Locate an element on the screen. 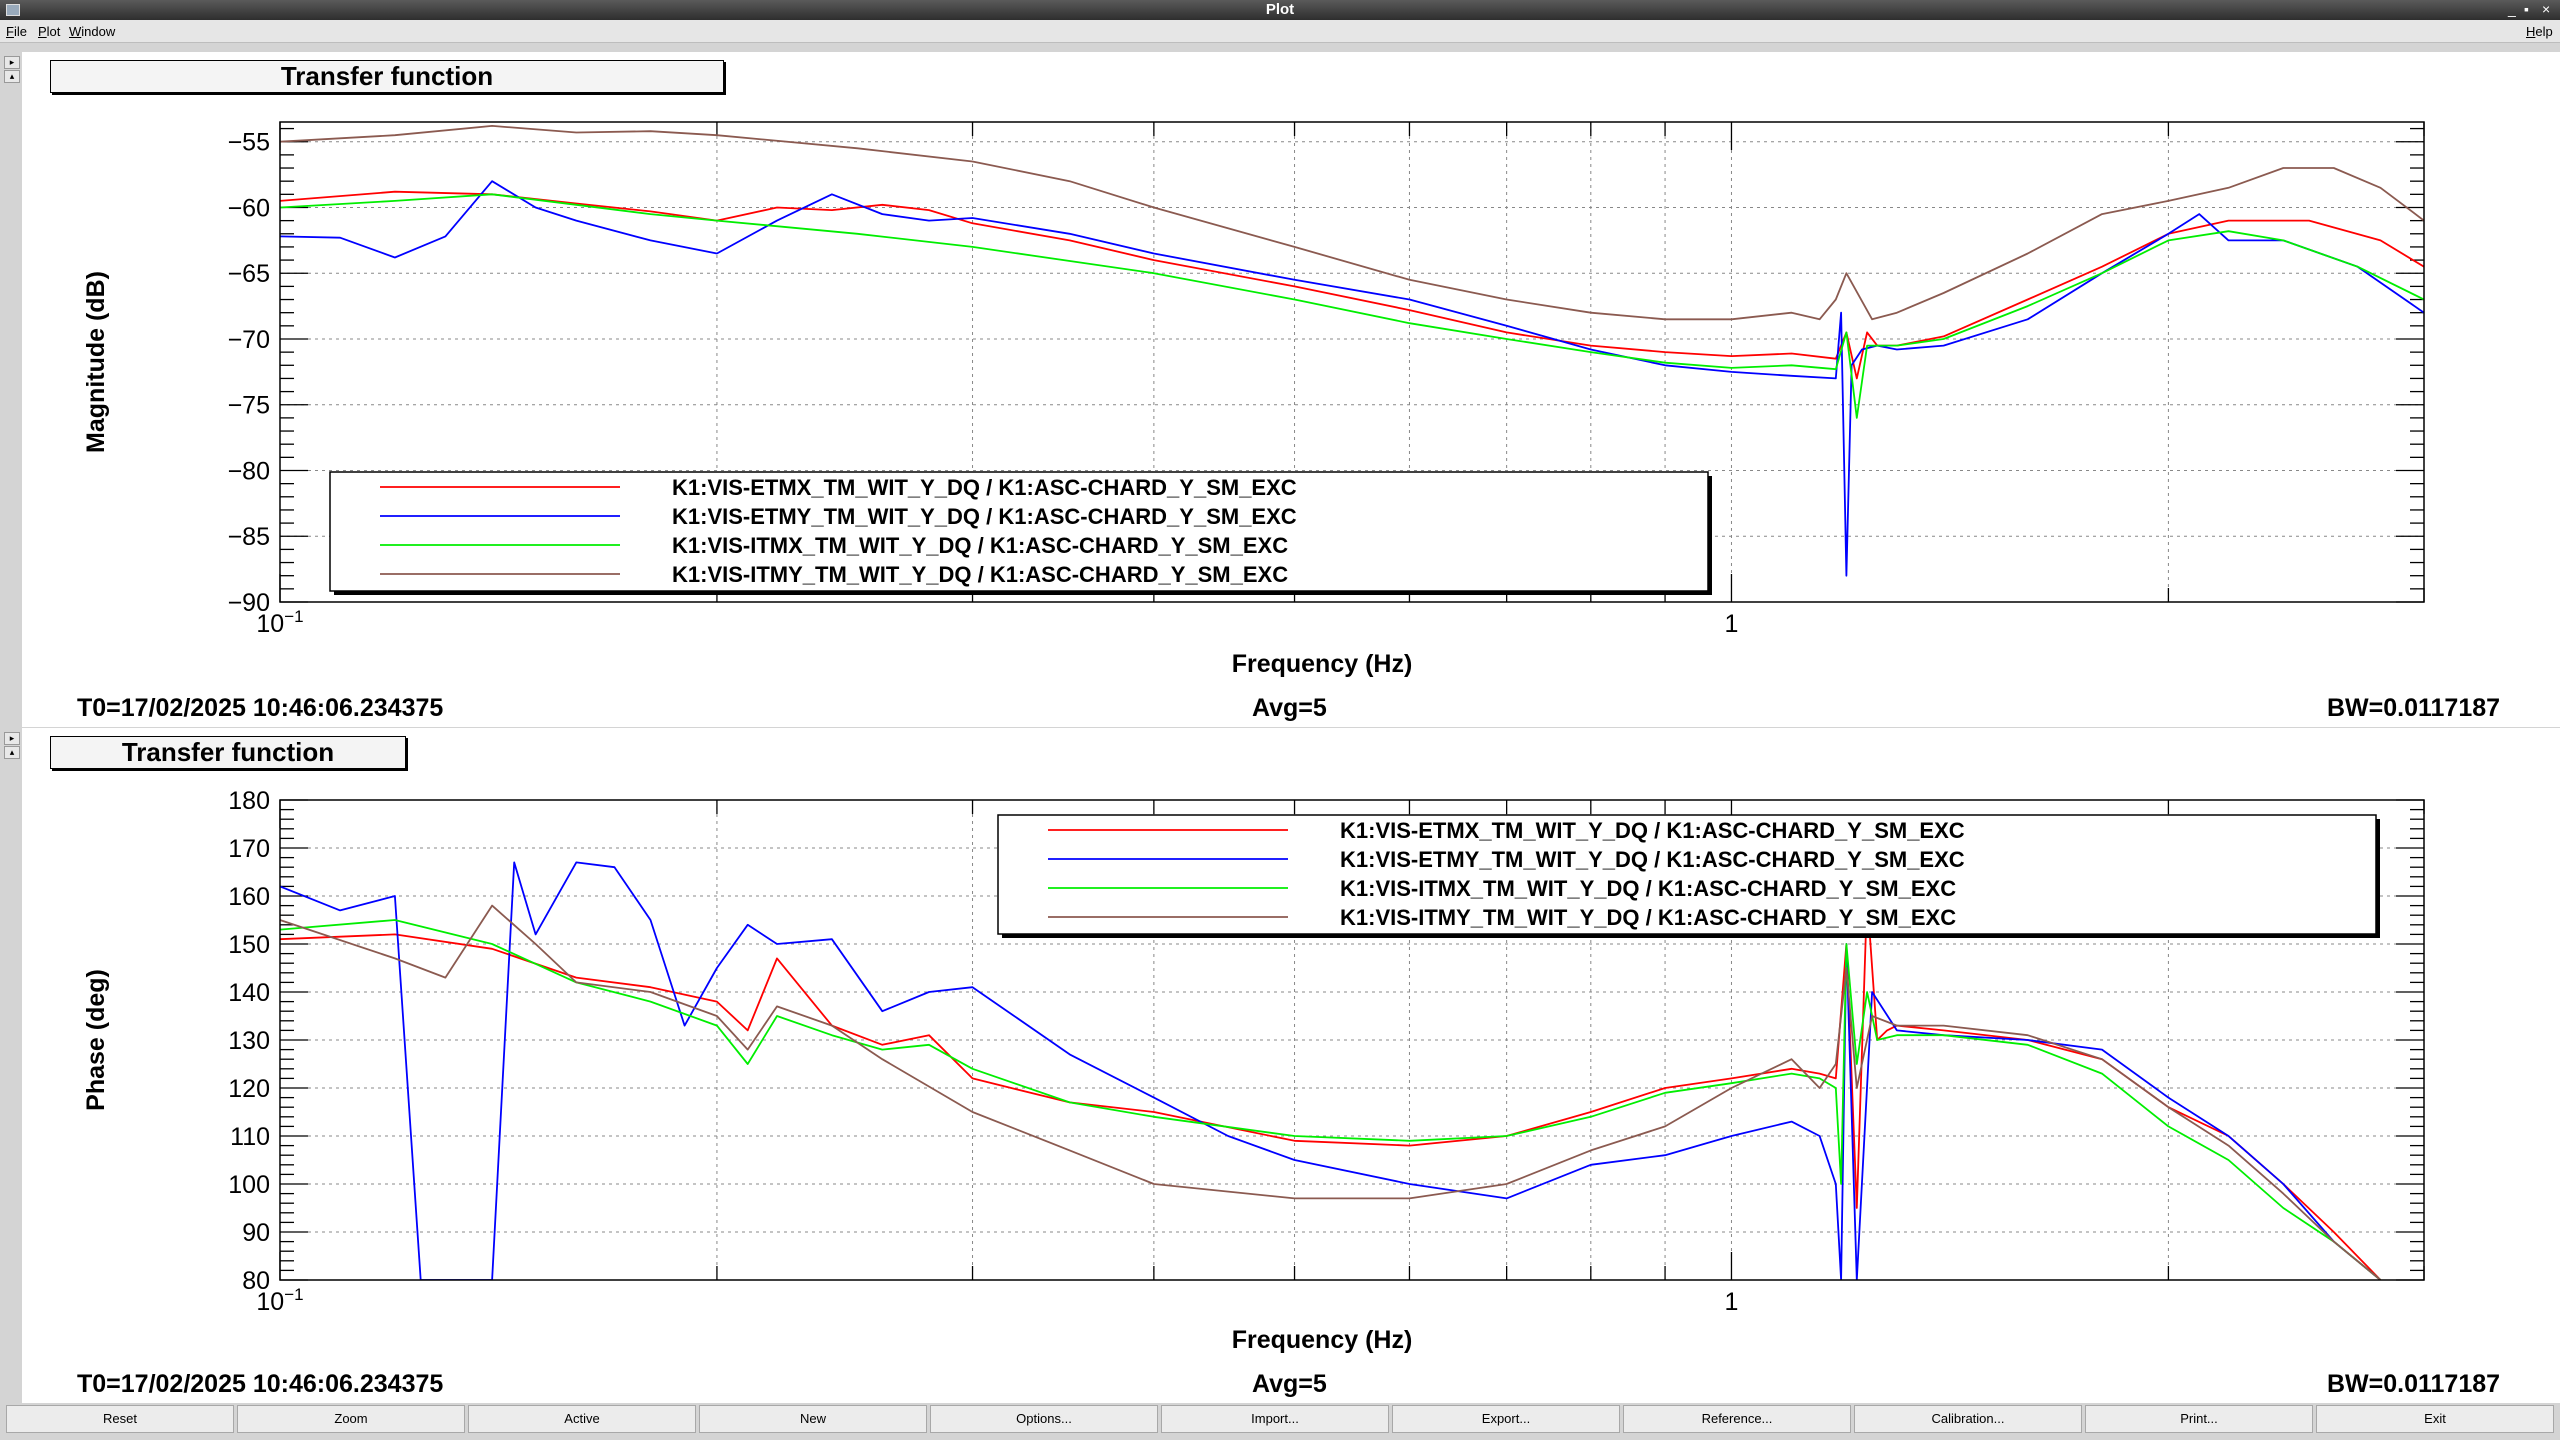 Image resolution: width=2560 pixels, height=1440 pixels. exit-button: Exit is located at coordinates (2435, 1419).